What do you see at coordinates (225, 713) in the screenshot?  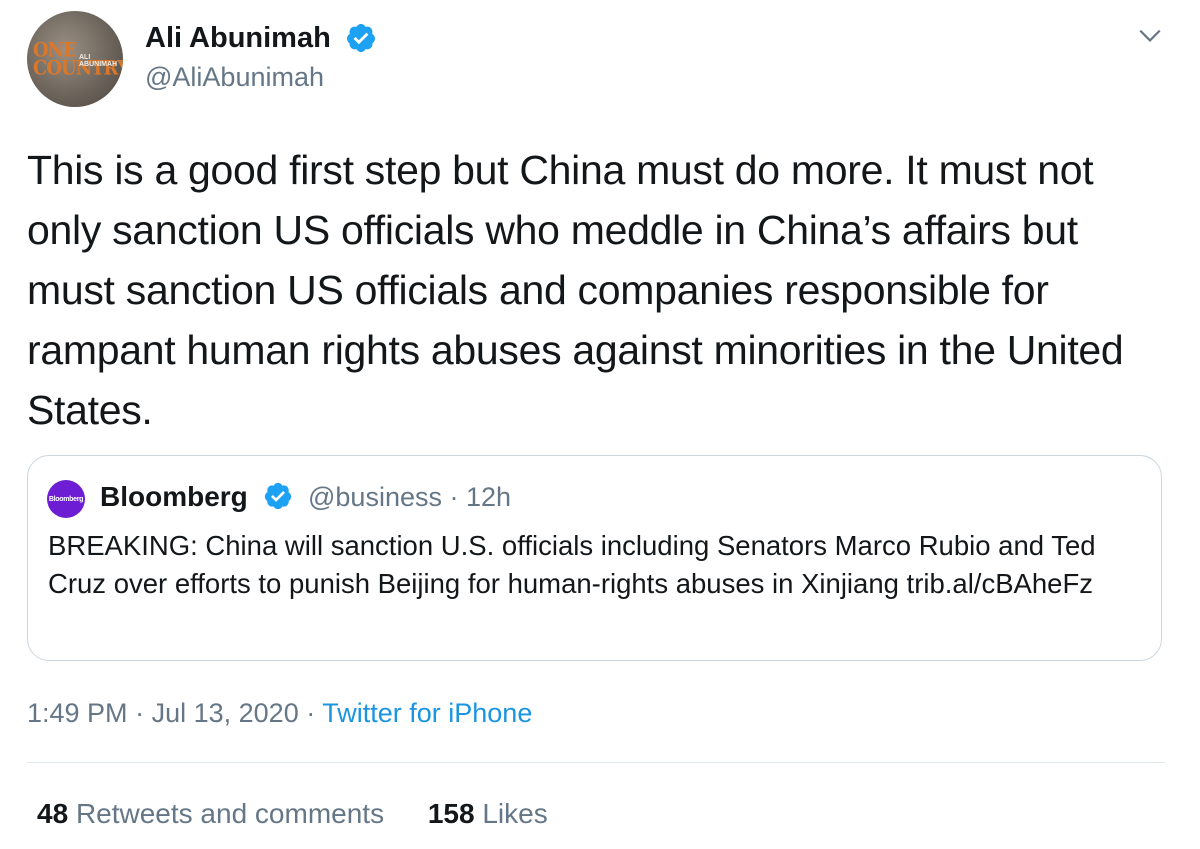 I see `tweet-date: Jul 13, 2020` at bounding box center [225, 713].